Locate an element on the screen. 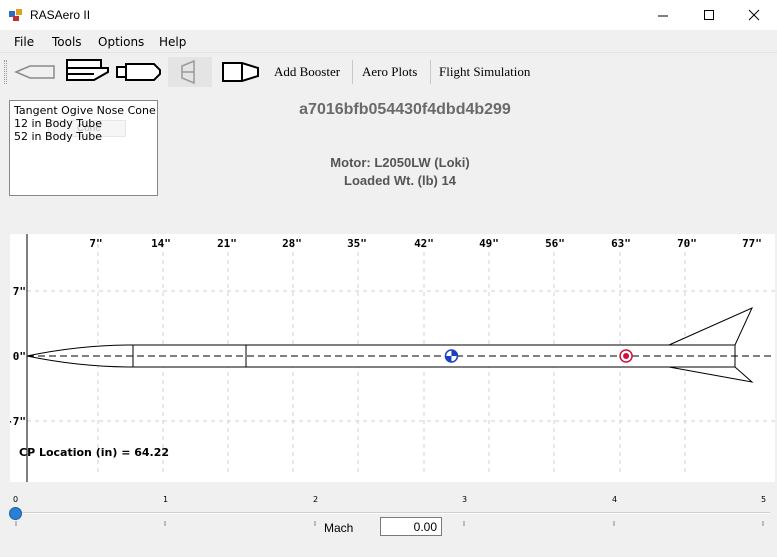 This screenshot has width=777, height=557. maximize-button is located at coordinates (709, 15).